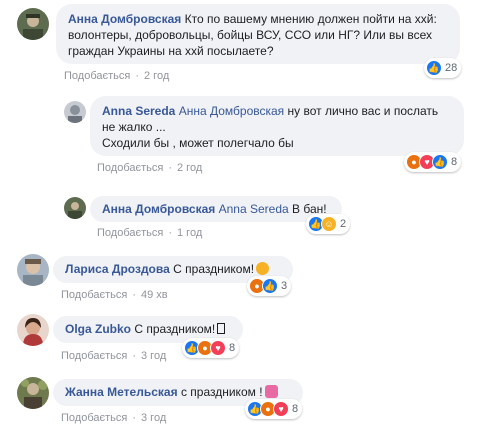 Image resolution: width=482 pixels, height=432 pixels. Describe the element at coordinates (254, 209) in the screenshot. I see `mention-link: Anna Sereda` at that location.